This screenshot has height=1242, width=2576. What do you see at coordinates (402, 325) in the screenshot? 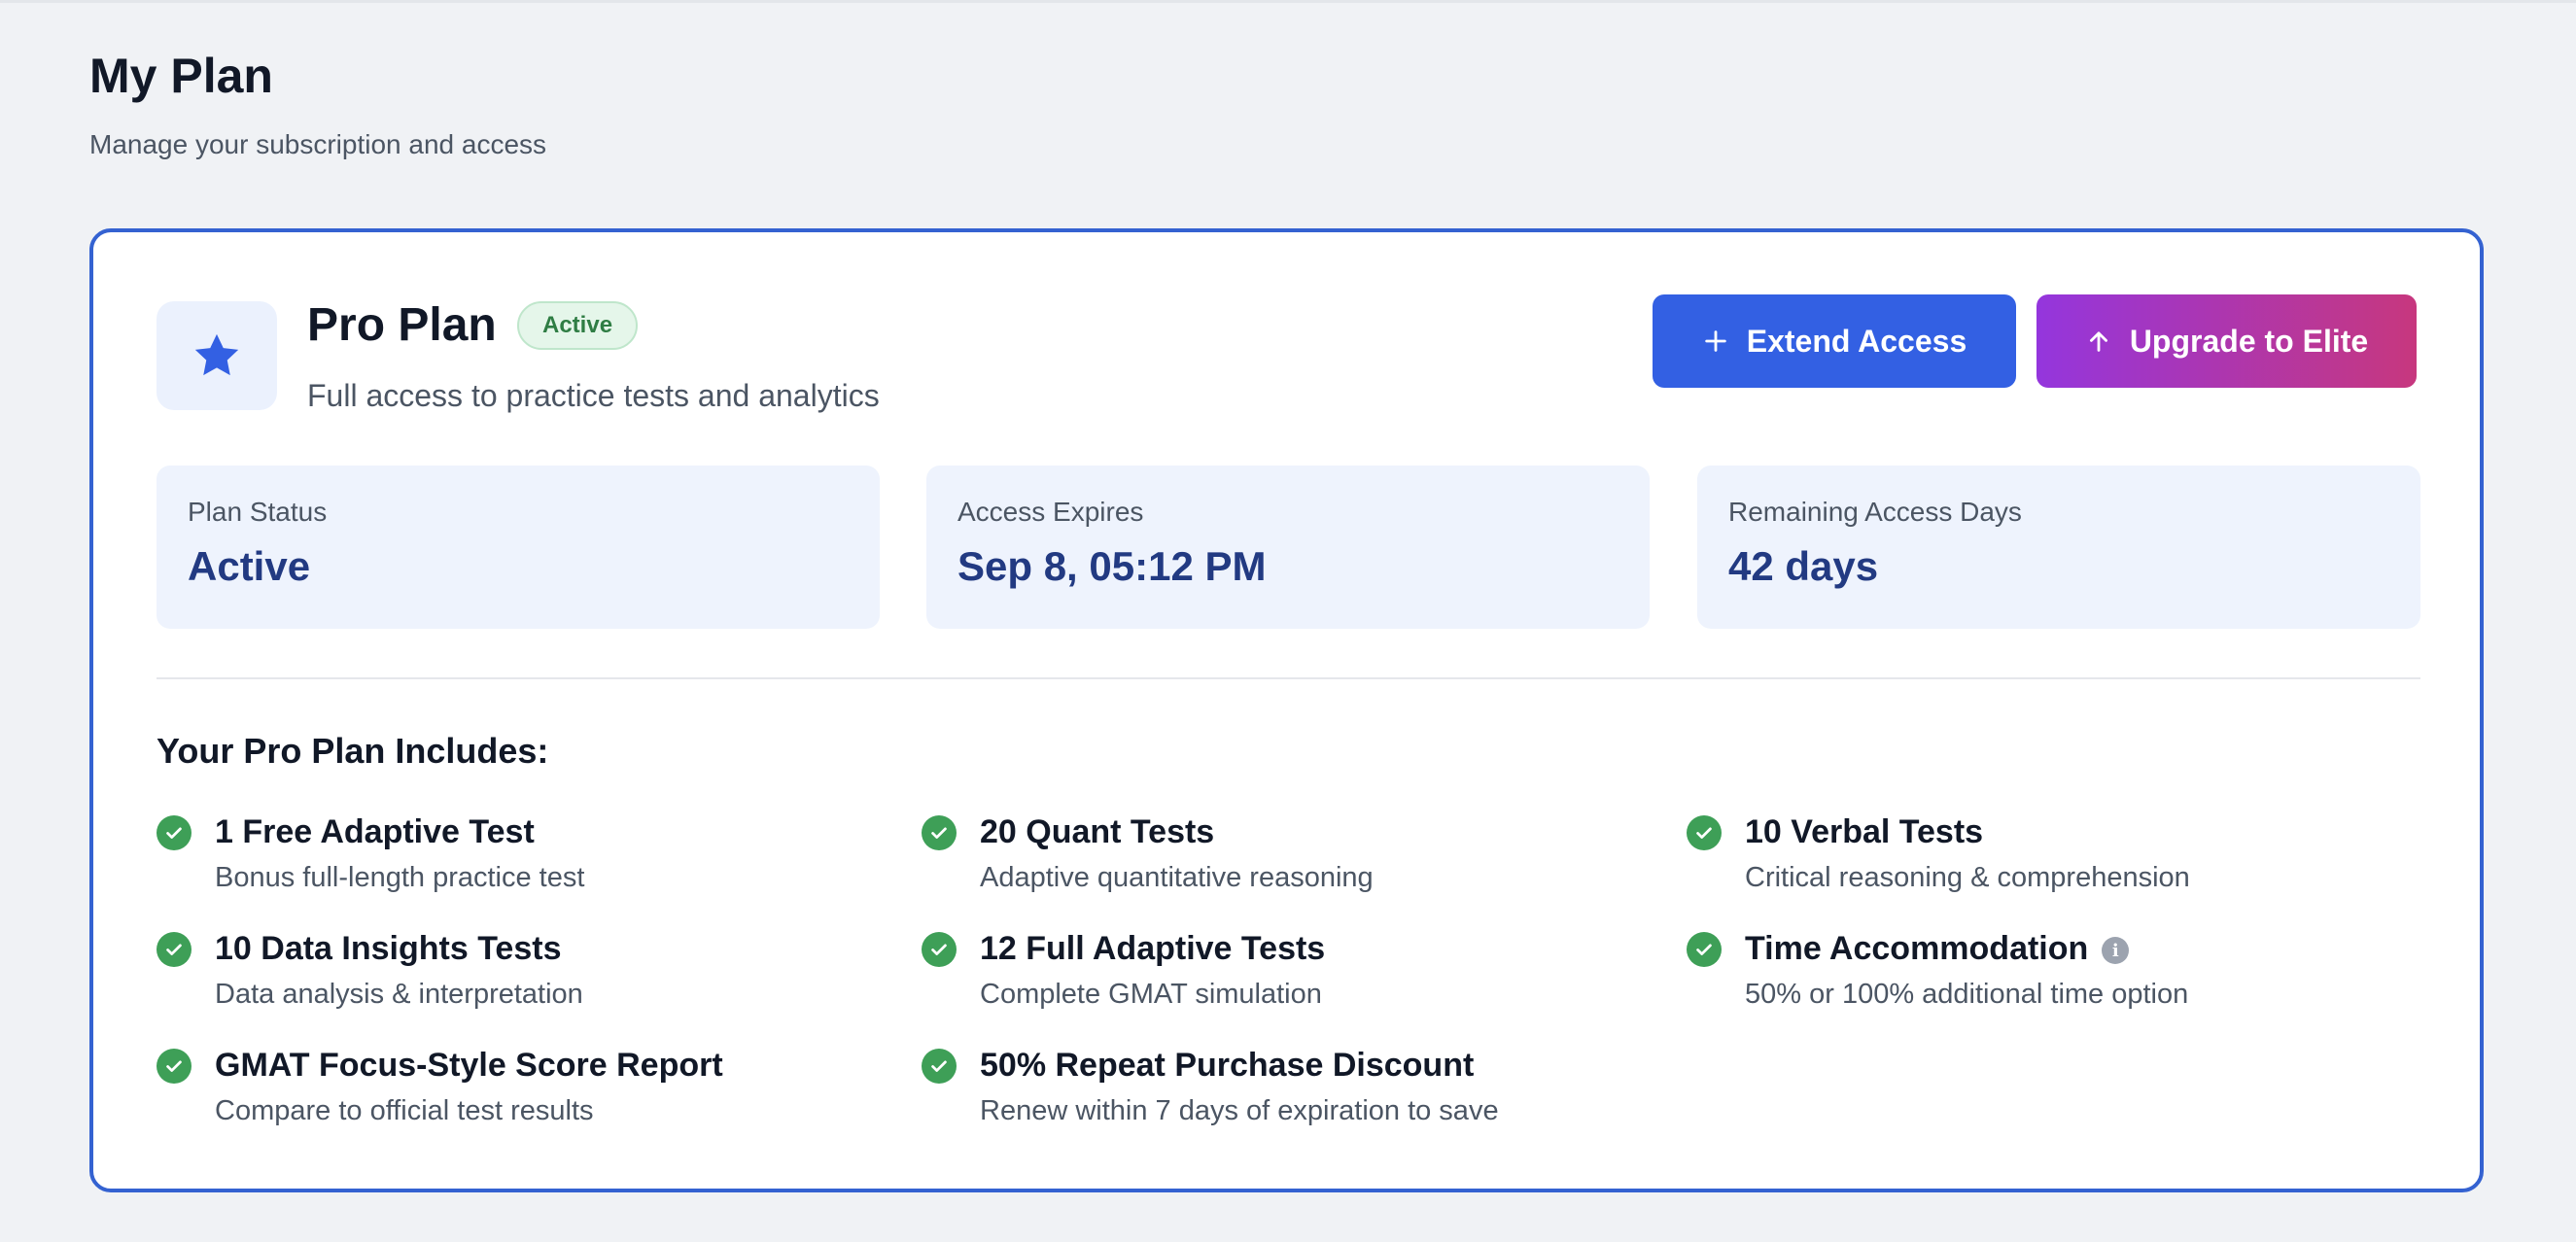
I see `plan-name: Pro Plan` at bounding box center [402, 325].